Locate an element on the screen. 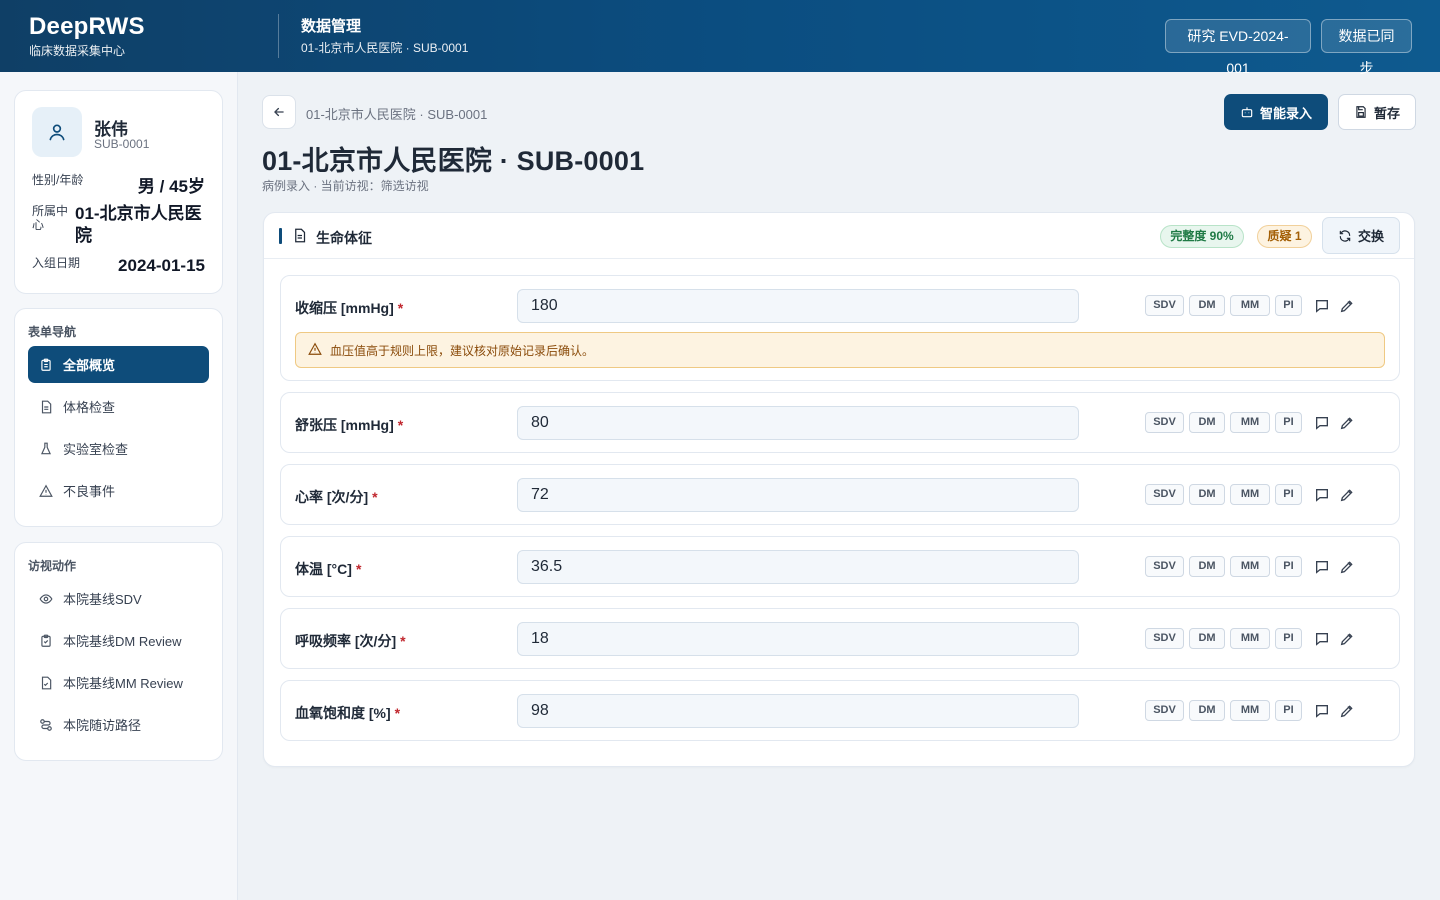 Image resolution: width=1440 pixels, height=900 pixels. field-label: 呼吸频率 [次/分] * is located at coordinates (350, 641).